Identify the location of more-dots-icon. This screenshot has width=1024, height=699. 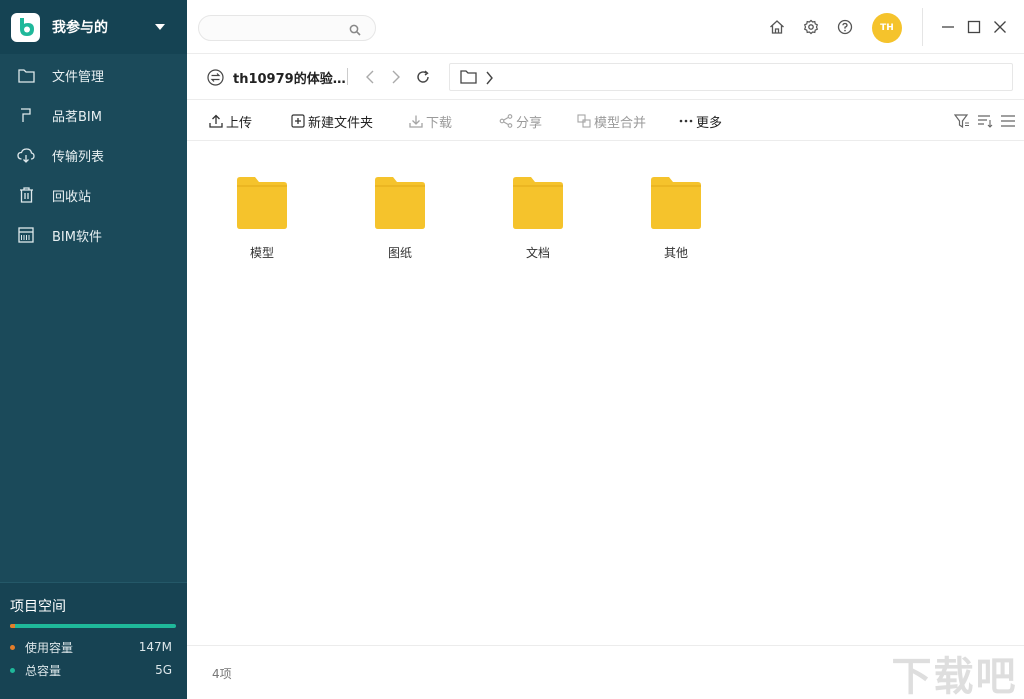
(685, 121).